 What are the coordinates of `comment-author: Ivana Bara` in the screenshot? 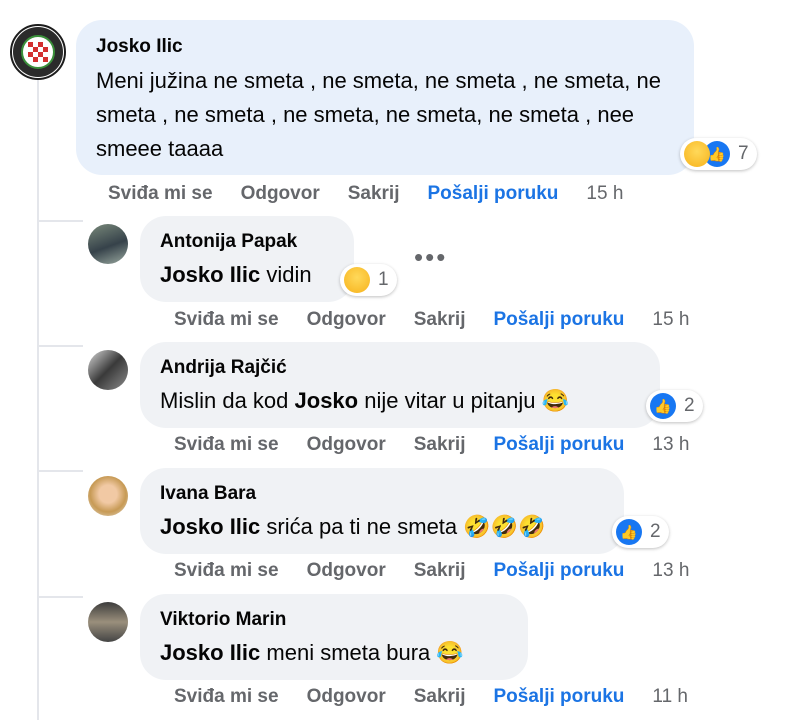 It's located at (208, 494).